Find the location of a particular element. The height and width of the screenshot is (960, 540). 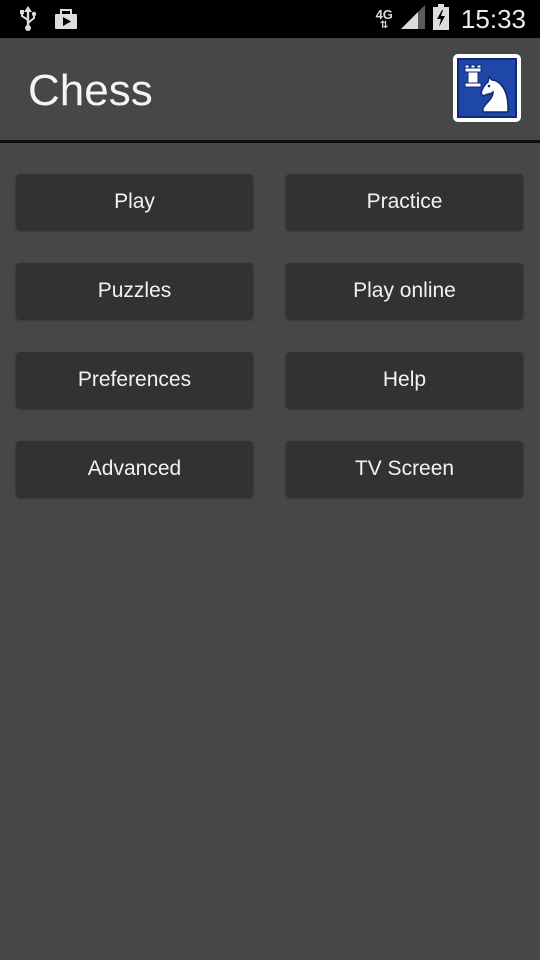

advanced-button: Advanced is located at coordinates (134, 469).